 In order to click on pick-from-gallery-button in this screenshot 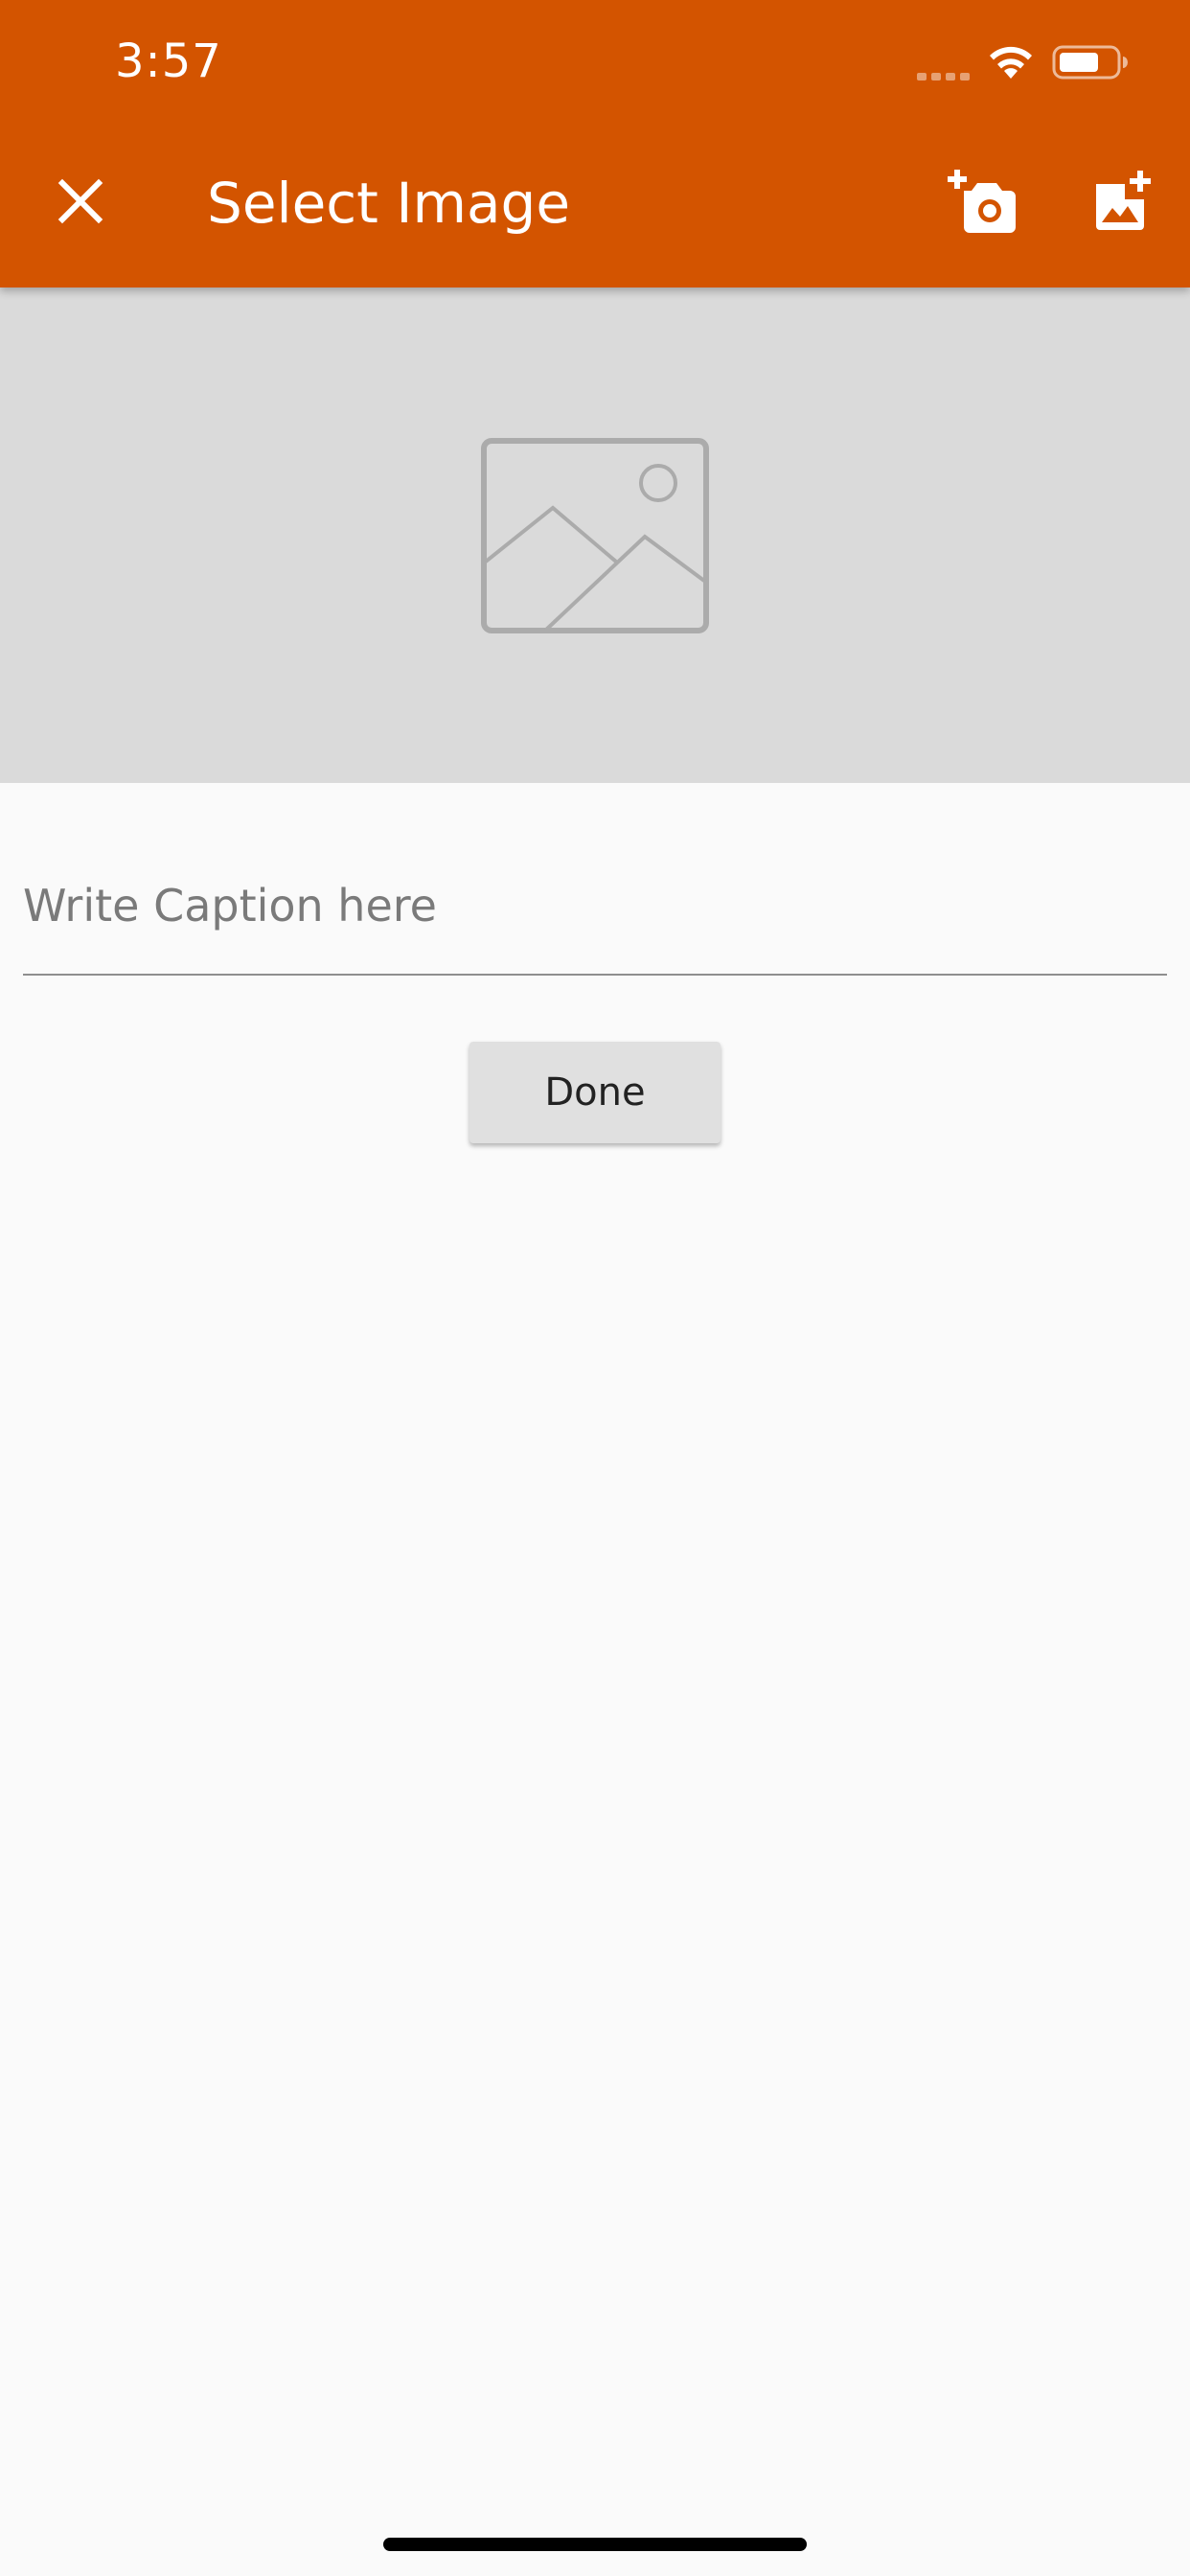, I will do `click(1123, 201)`.